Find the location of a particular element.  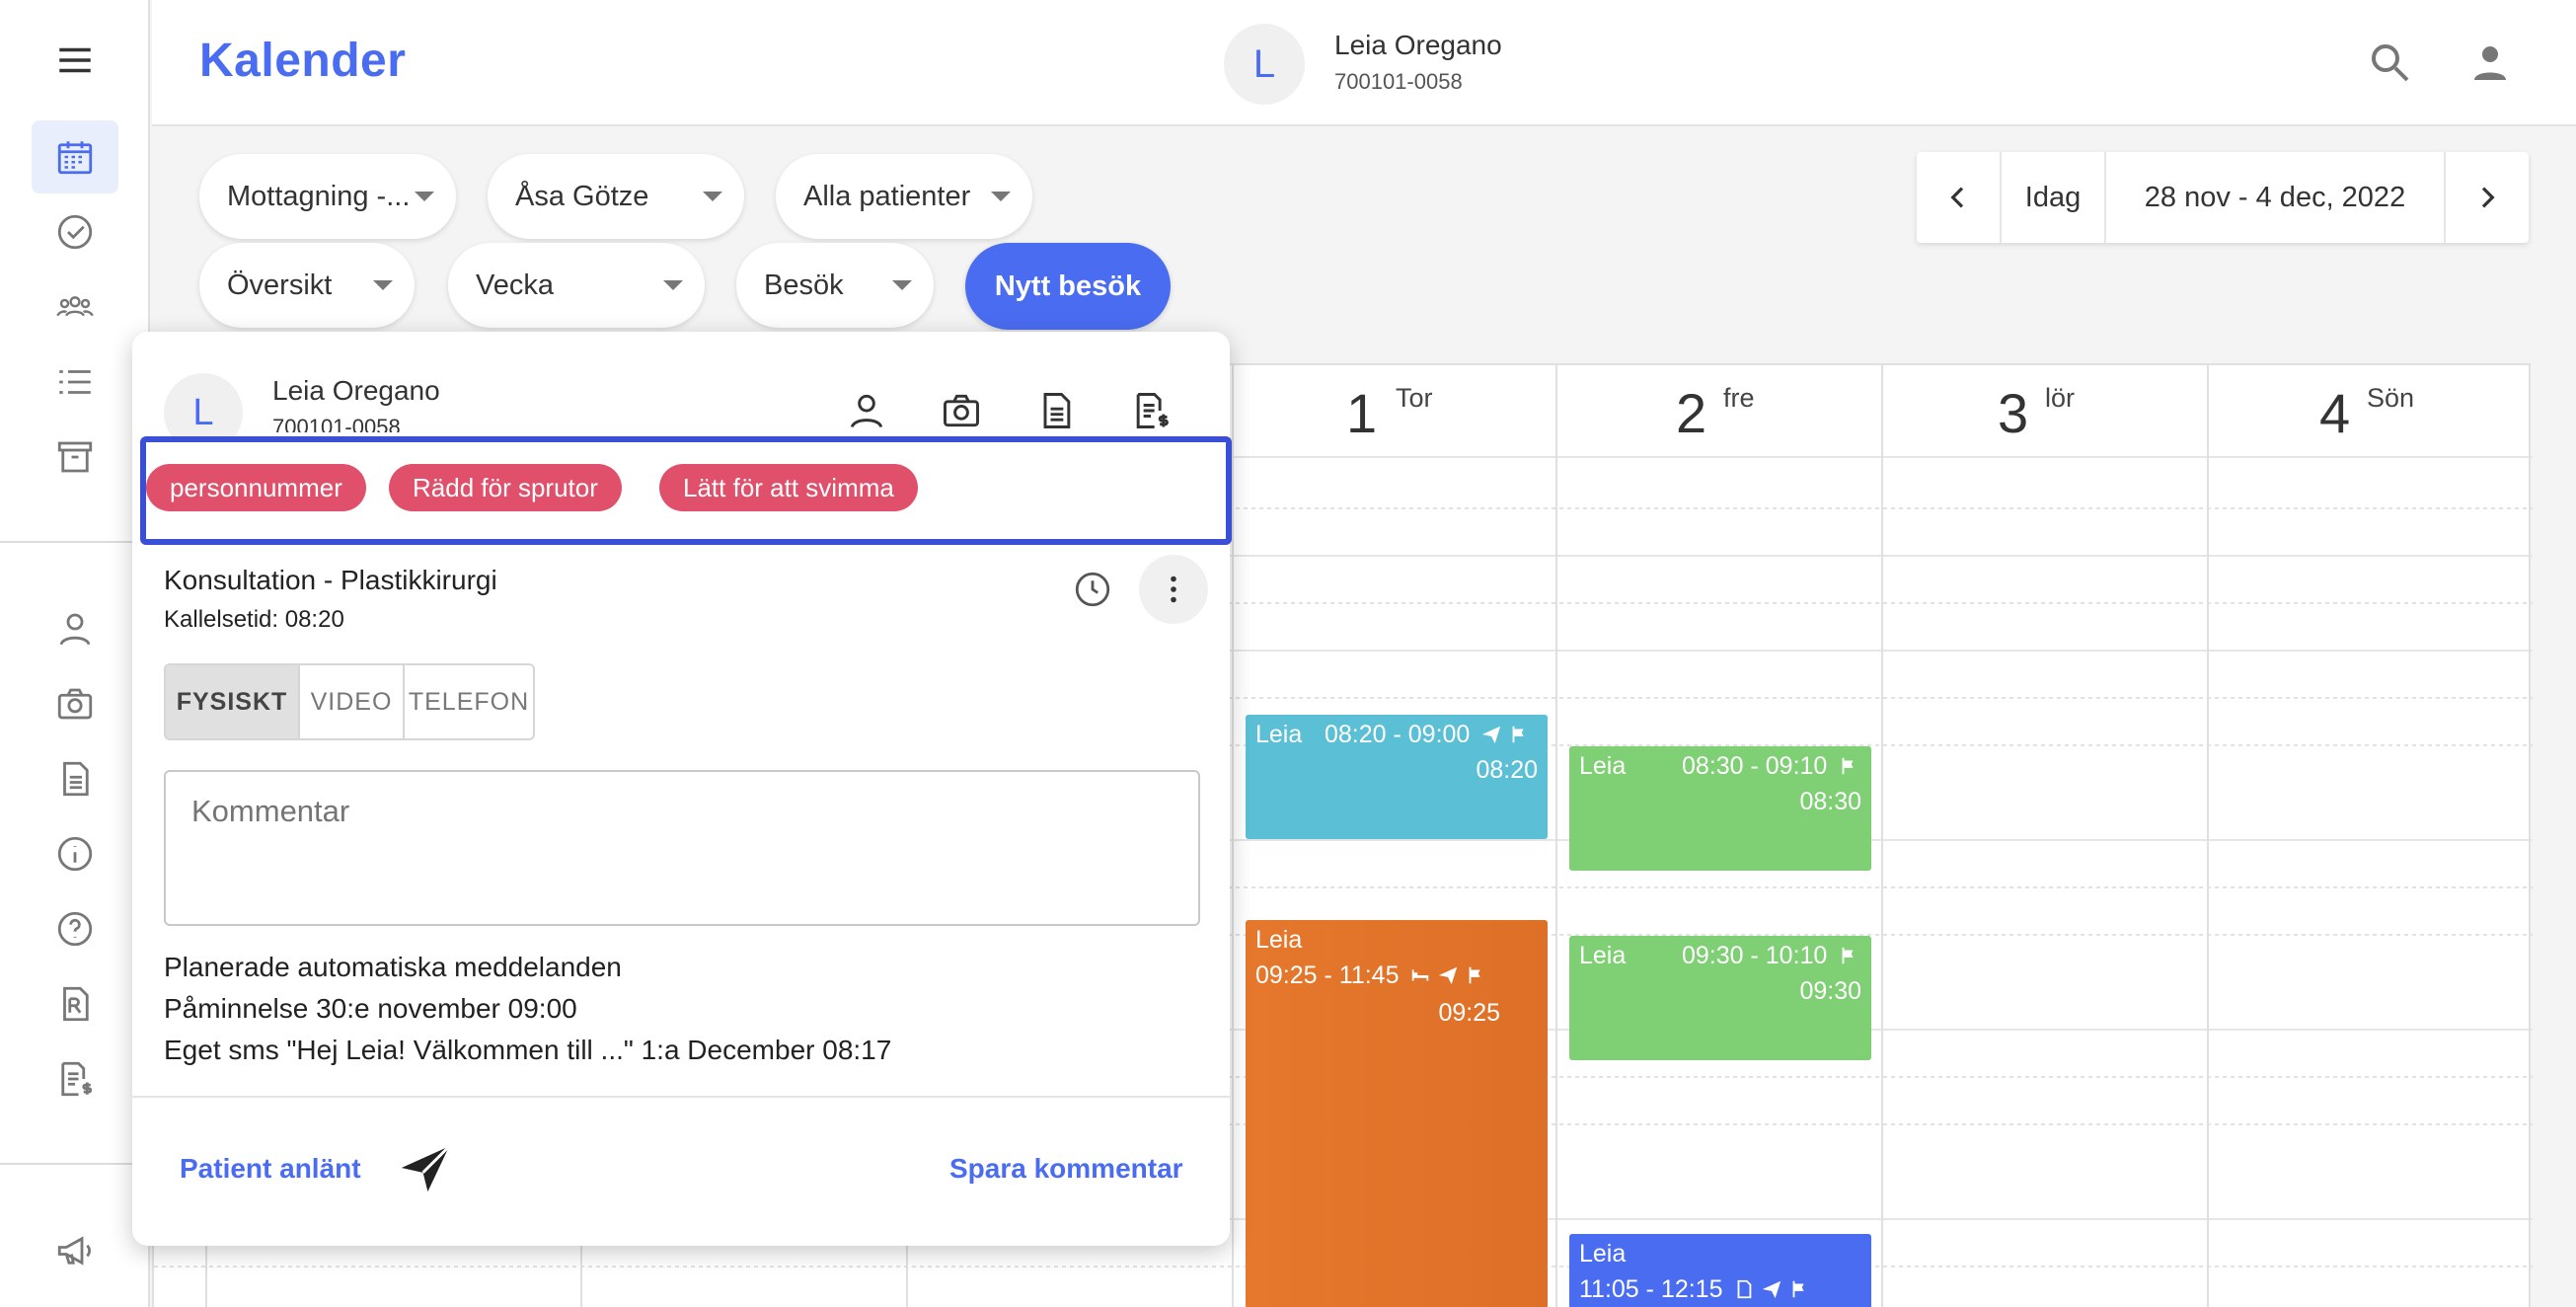

event-time-row: 09:25 - 11:45 is located at coordinates (1371, 975).